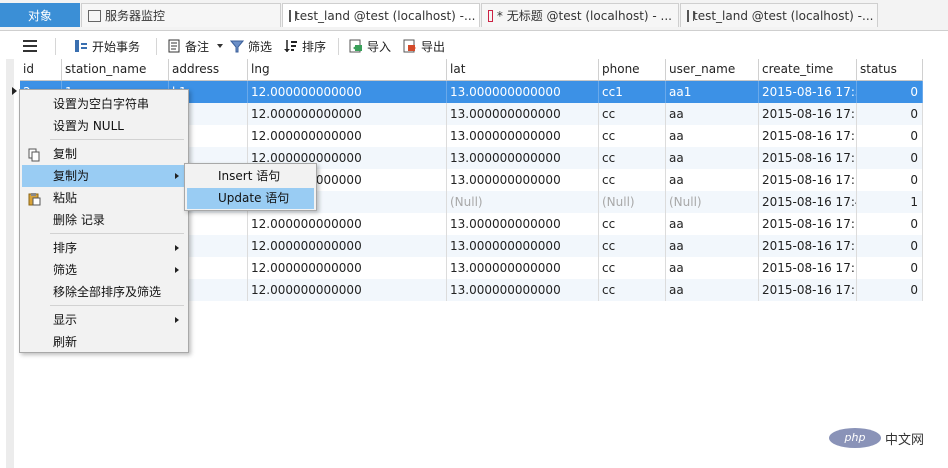 The height and width of the screenshot is (468, 948). What do you see at coordinates (104, 248) in the screenshot?
I see `context-menu-item: 排序` at bounding box center [104, 248].